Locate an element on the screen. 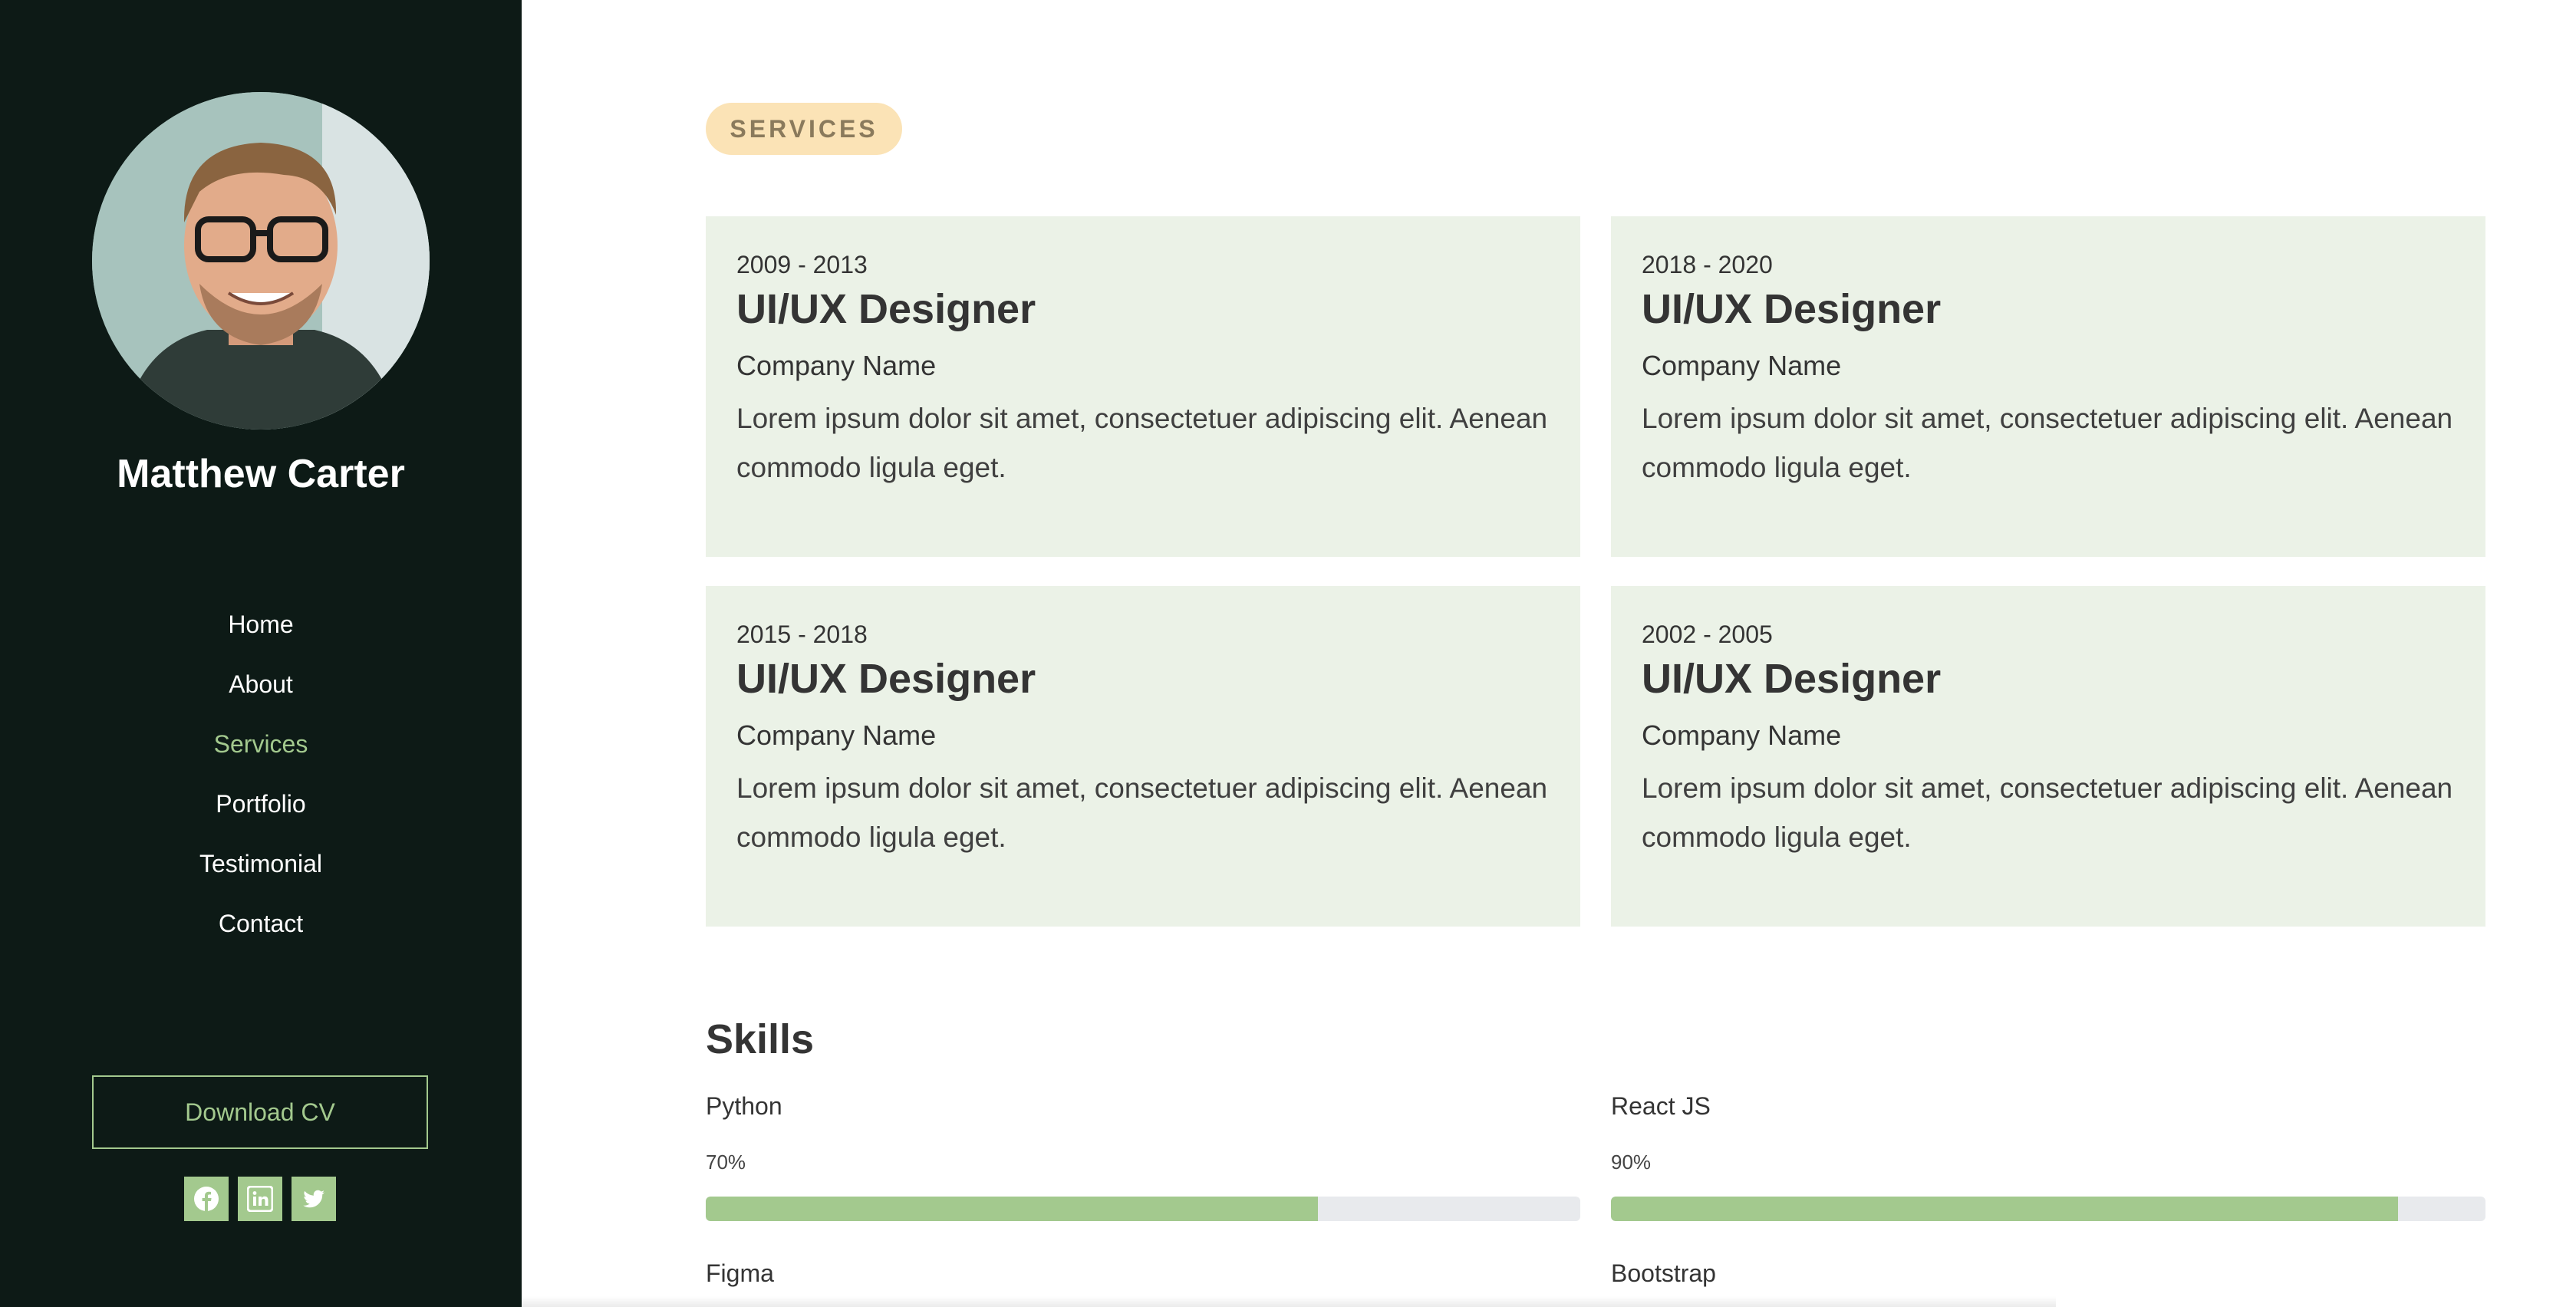  linkedin-icon is located at coordinates (260, 1199).